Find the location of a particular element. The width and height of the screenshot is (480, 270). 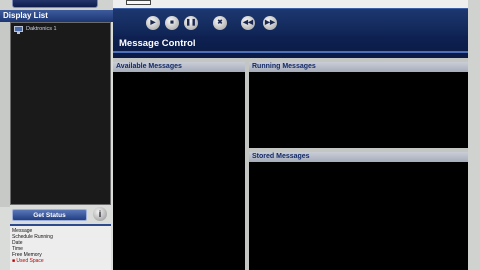

back-button: ◀◀ is located at coordinates (248, 23).